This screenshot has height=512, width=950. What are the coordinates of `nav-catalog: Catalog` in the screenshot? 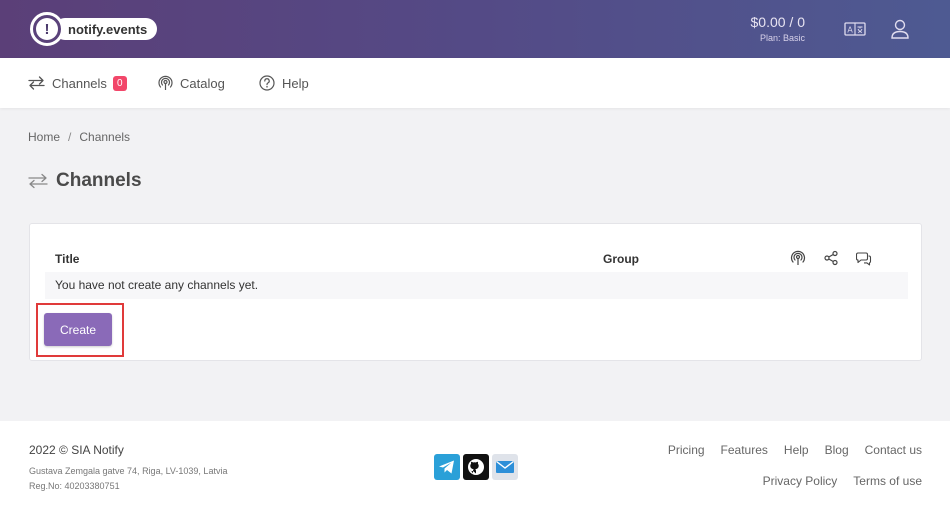 It's located at (191, 83).